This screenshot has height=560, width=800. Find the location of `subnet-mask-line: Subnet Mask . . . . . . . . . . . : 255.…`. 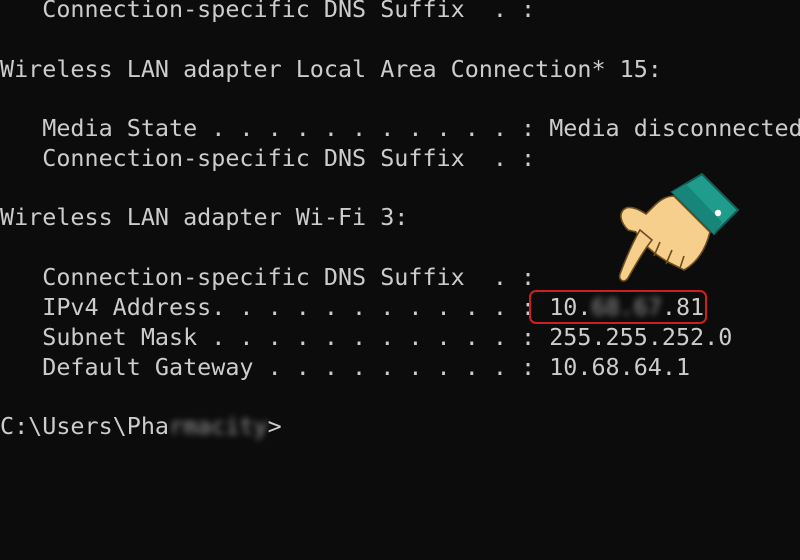

subnet-mask-line: Subnet Mask . . . . . . . . . . . : 255.… is located at coordinates (366, 337).